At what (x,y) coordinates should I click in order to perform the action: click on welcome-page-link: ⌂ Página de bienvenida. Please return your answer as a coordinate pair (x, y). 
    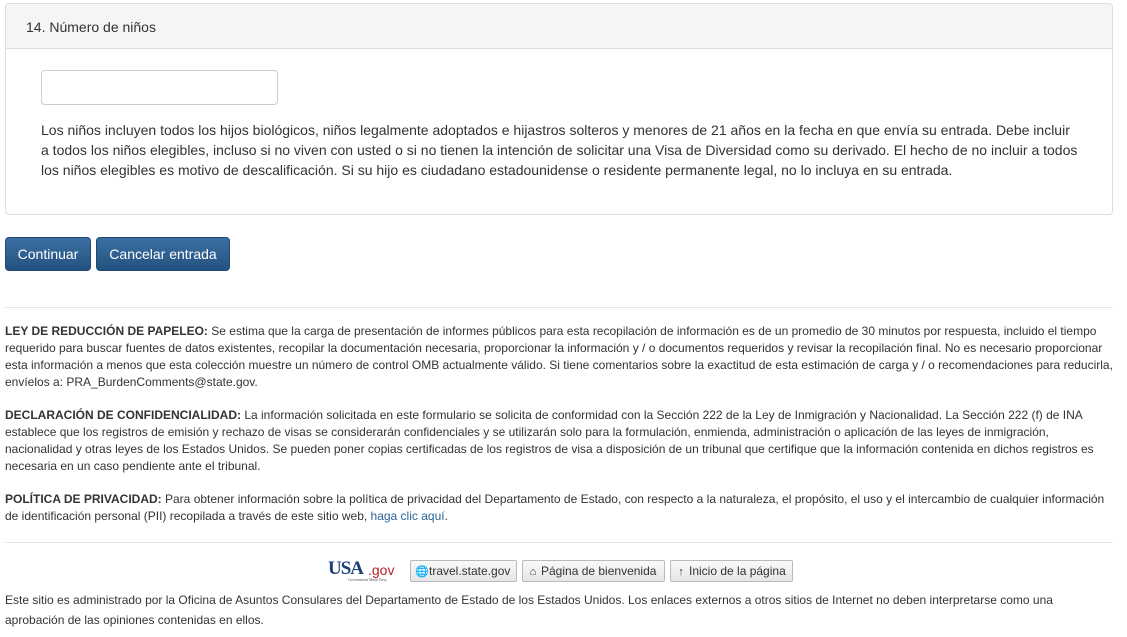
    Looking at the image, I should click on (593, 571).